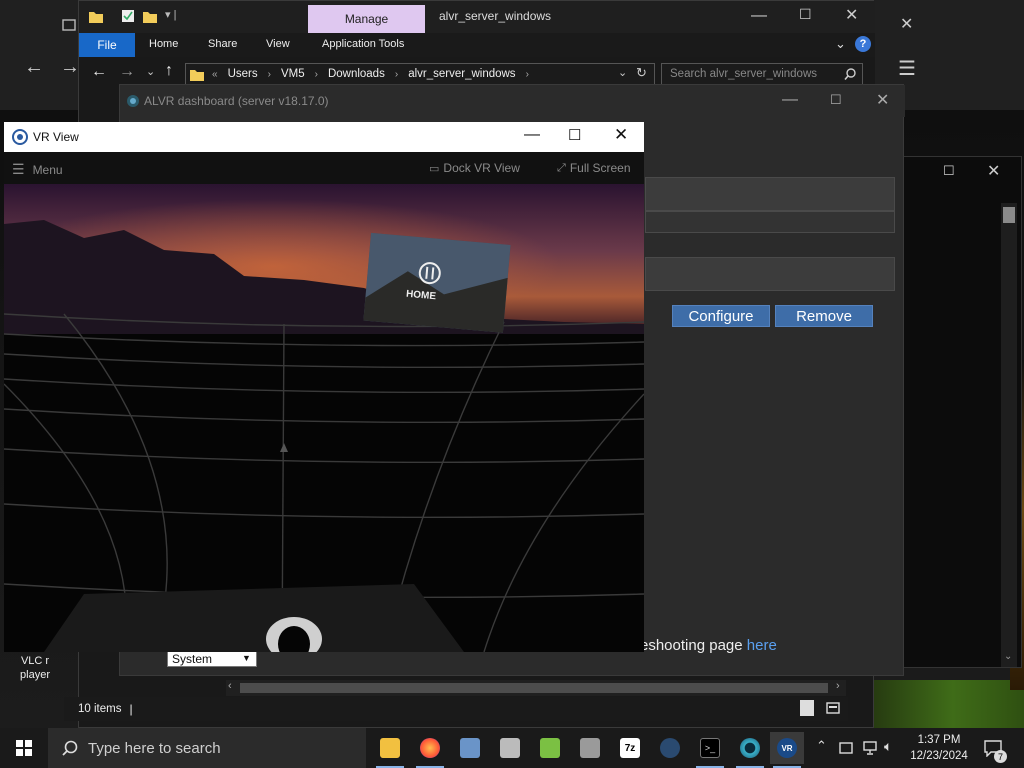  Describe the element at coordinates (759, 16) in the screenshot. I see `minimize-icon: —` at that location.